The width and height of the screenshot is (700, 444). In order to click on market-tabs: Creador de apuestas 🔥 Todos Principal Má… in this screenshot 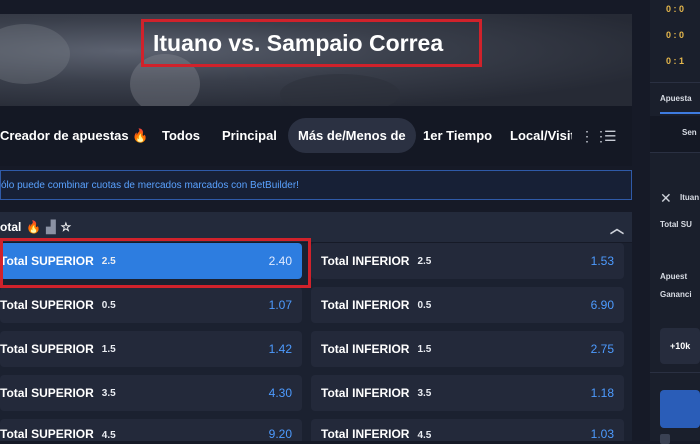, I will do `click(316, 136)`.